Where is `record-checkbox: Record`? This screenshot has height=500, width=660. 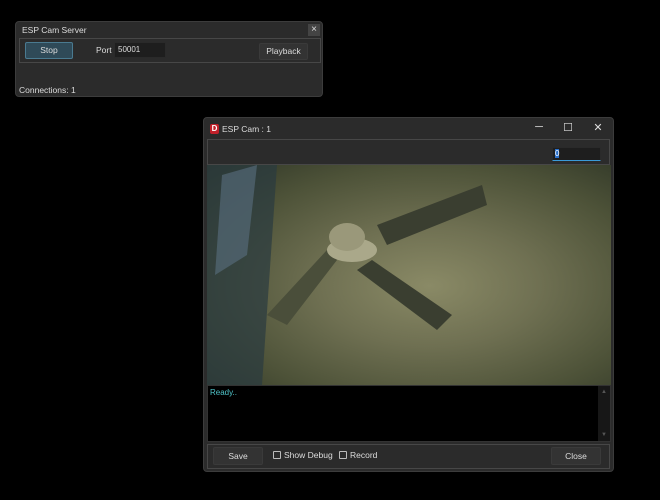
record-checkbox: Record is located at coordinates (358, 455).